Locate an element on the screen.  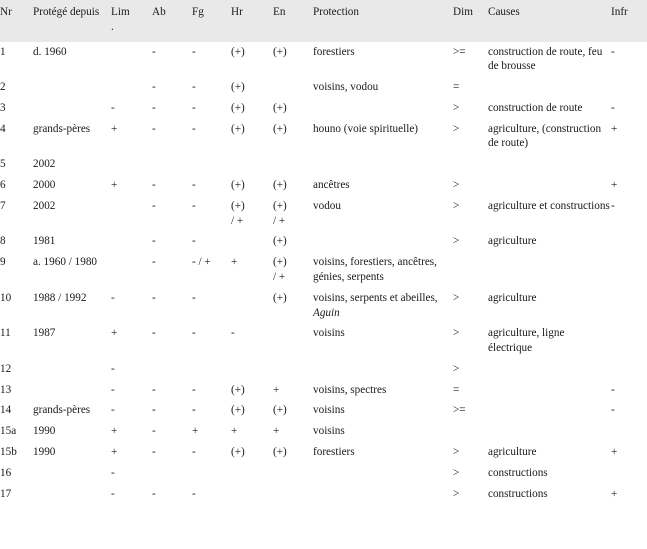
cell-text: agriculture is located at coordinates (512, 451).